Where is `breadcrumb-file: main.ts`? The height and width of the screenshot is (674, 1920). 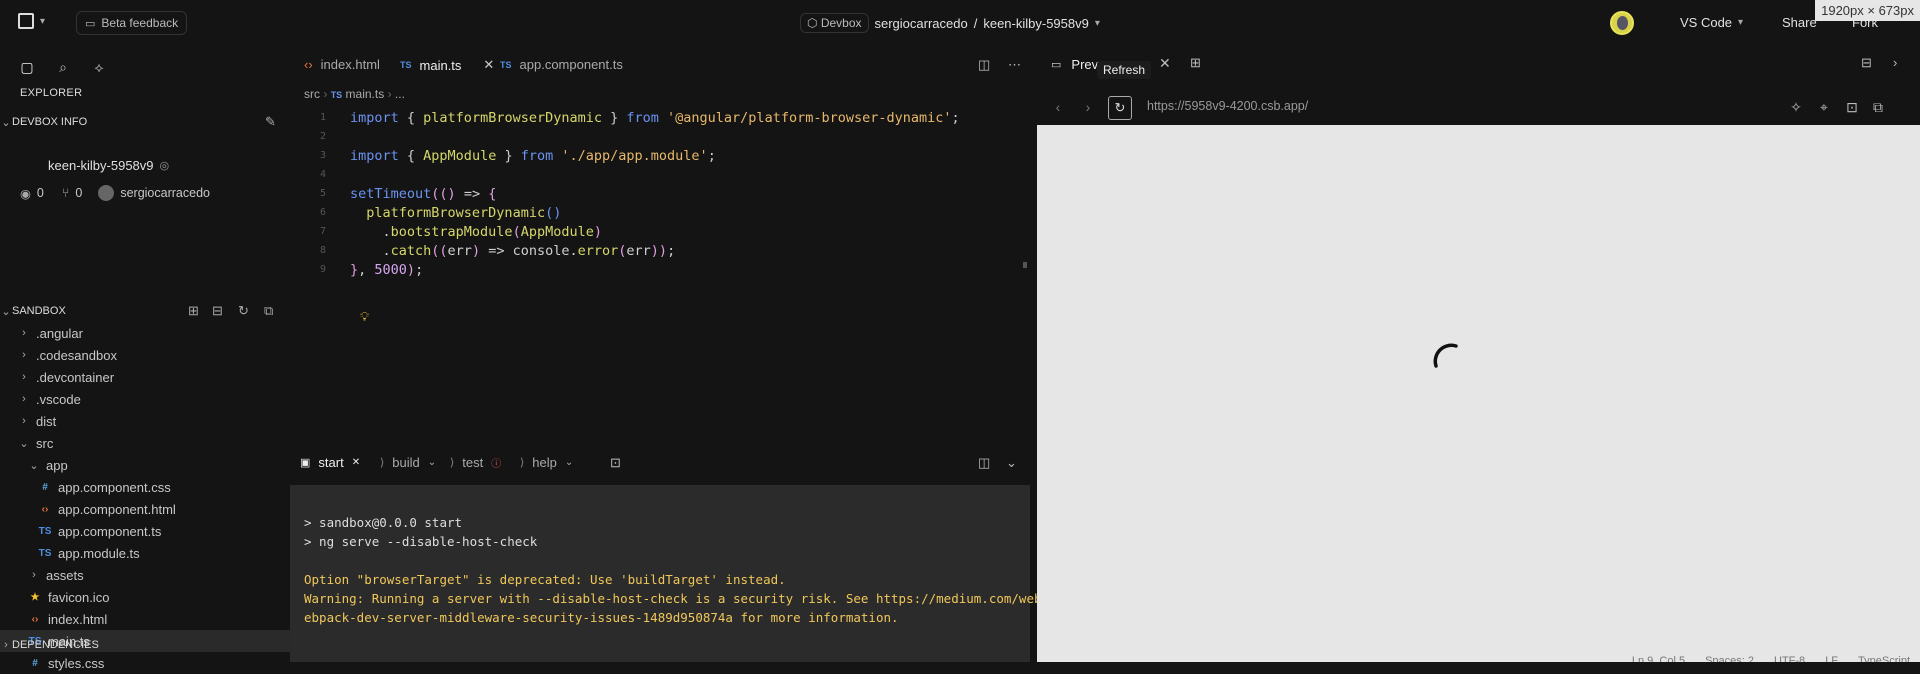 breadcrumb-file: main.ts is located at coordinates (365, 94).